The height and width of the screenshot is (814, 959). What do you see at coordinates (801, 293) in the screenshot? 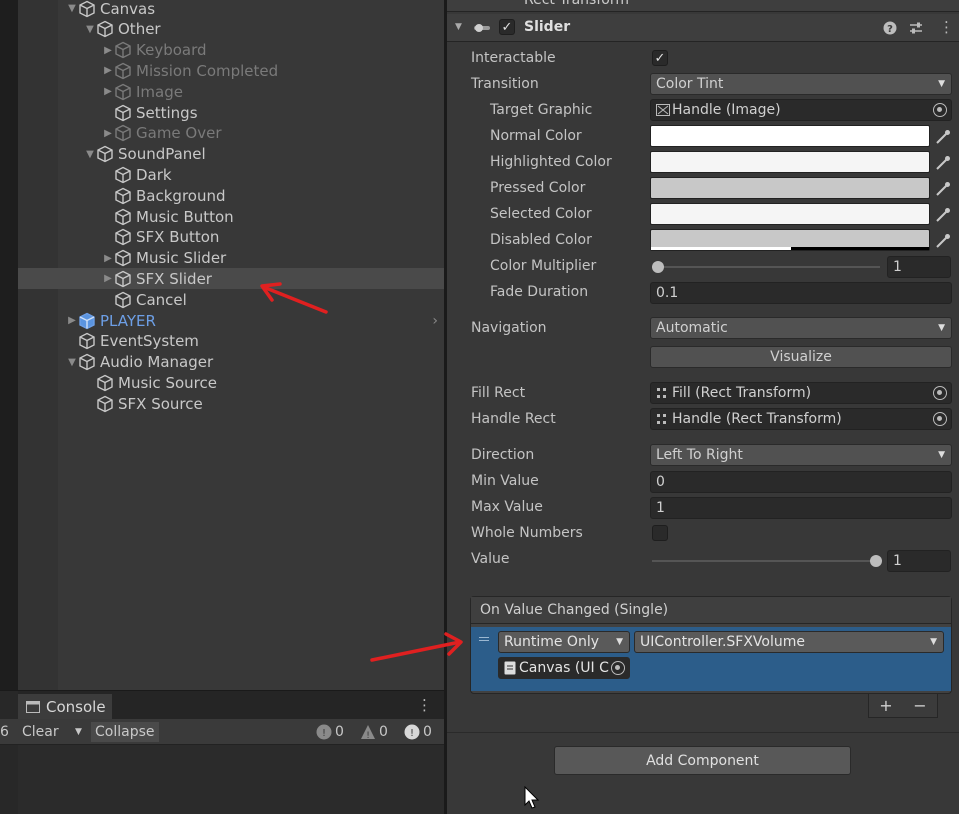
I see `fade-duration-input: 0.1` at bounding box center [801, 293].